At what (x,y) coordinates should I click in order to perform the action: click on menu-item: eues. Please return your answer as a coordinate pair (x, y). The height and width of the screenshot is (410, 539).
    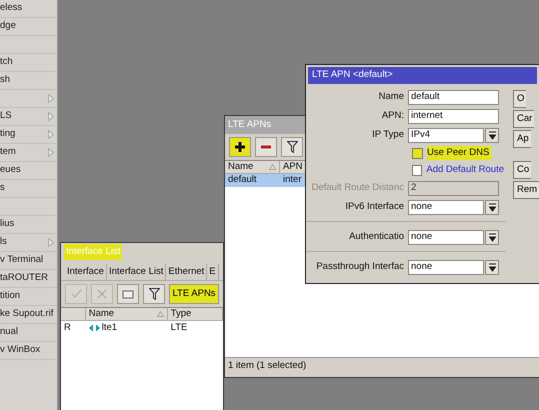
    Looking at the image, I should click on (28, 171).